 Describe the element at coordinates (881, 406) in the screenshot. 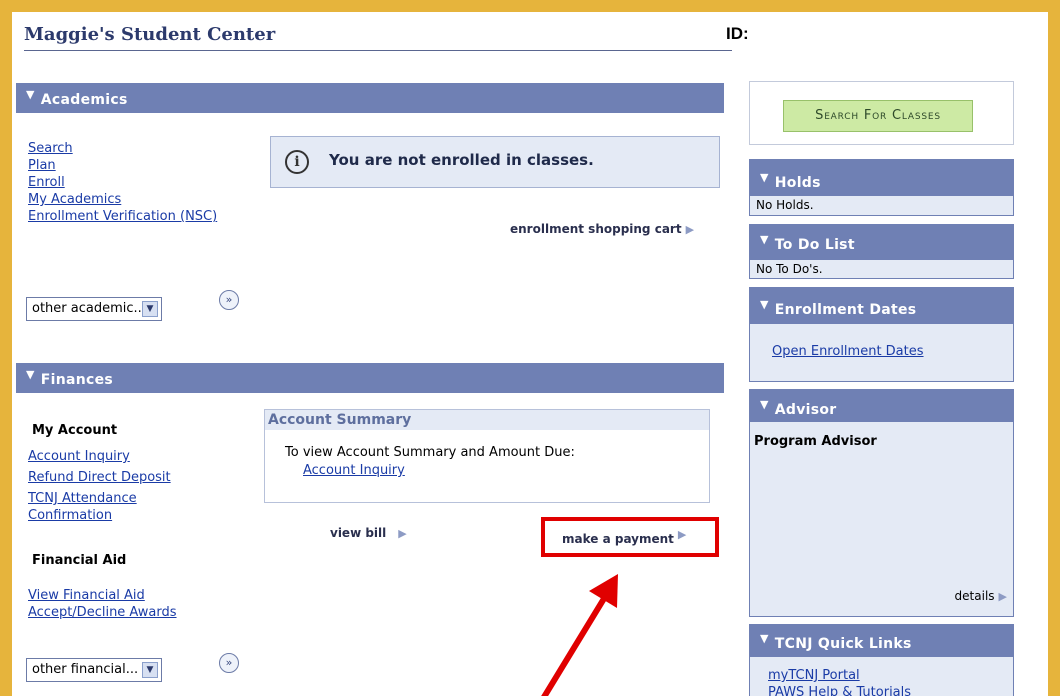

I see `advisor-header: ▼ Advisor` at that location.